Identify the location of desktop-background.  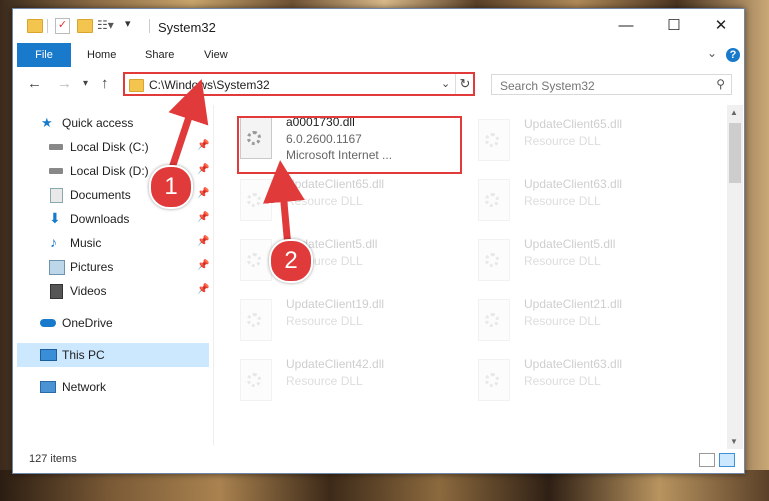
(384, 485).